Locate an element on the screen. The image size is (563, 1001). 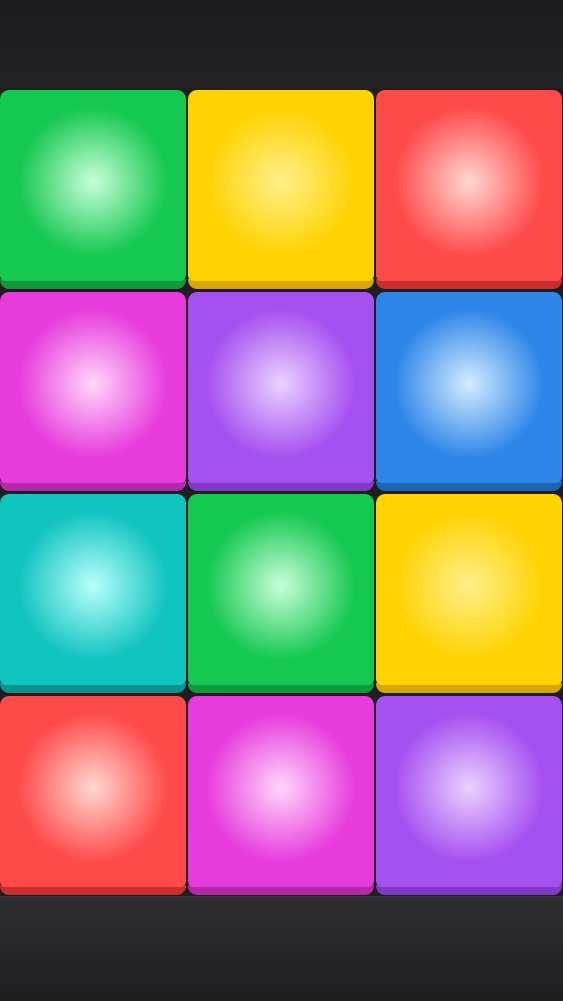
top-bar is located at coordinates (281, 44).